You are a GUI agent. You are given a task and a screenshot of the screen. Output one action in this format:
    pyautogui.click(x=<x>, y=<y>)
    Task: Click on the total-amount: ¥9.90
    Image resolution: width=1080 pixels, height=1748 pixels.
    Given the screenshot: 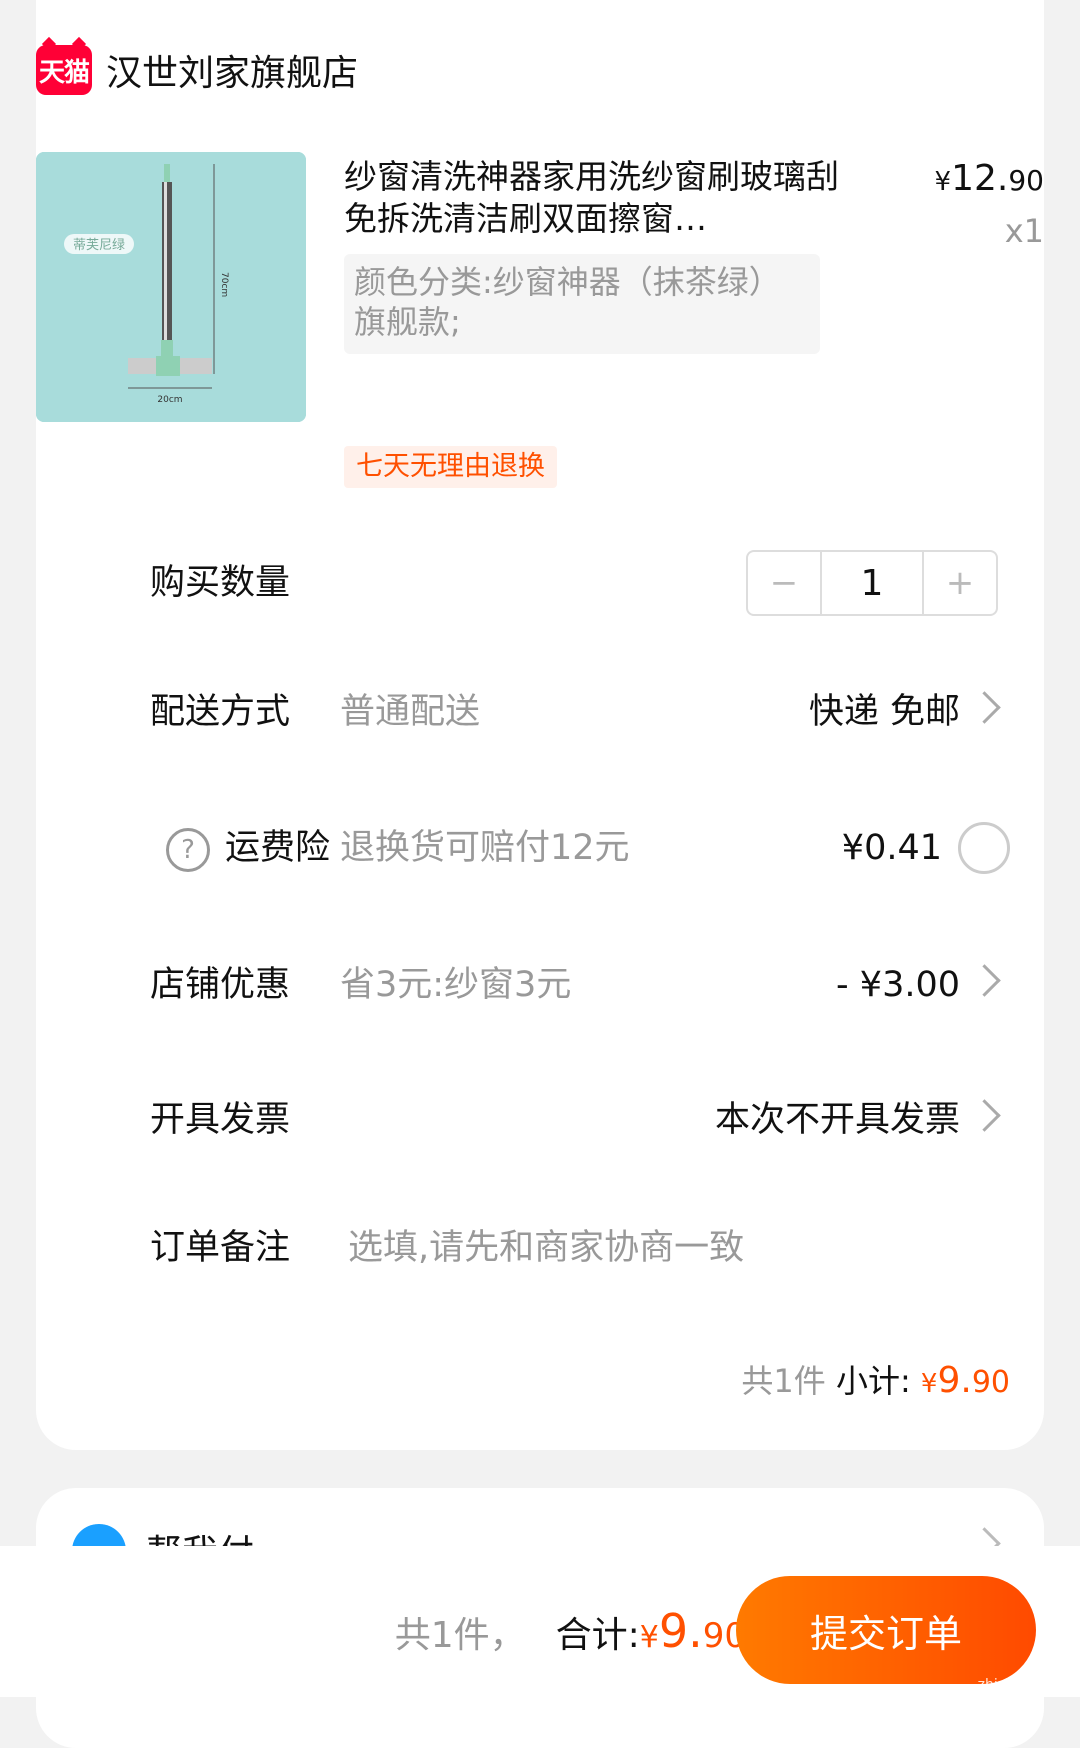 What is the action you would take?
    pyautogui.click(x=693, y=1631)
    